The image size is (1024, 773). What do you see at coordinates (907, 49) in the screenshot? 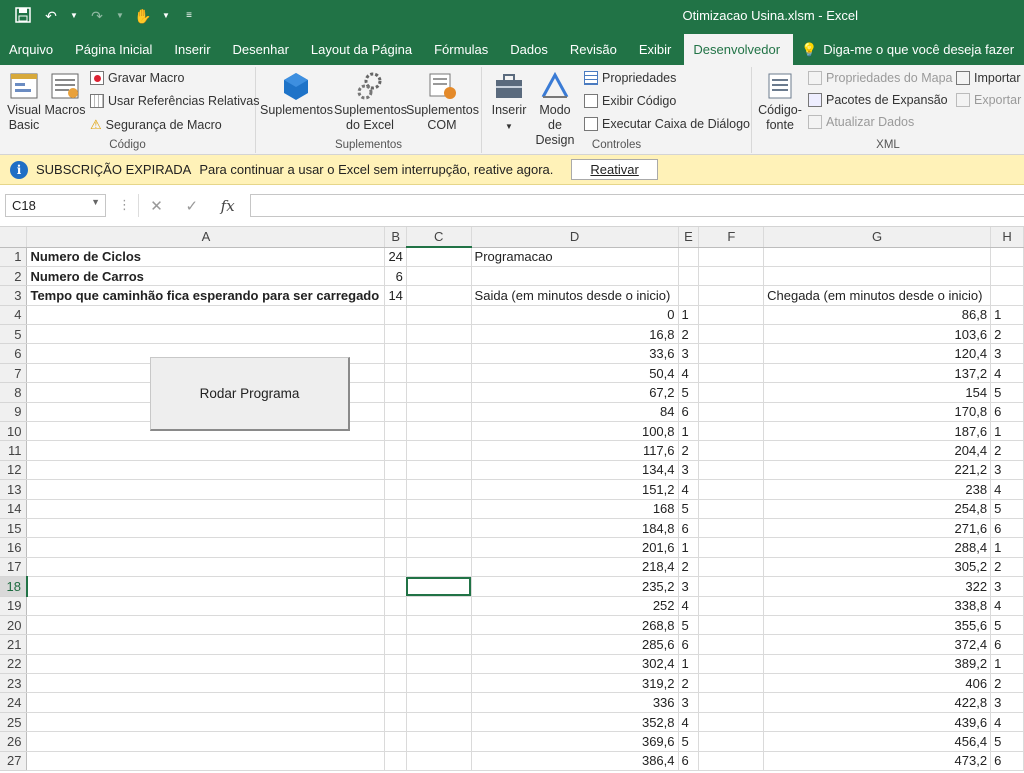
I see `tell-me-box: 💡 Diga-me o que você deseja fazer` at bounding box center [907, 49].